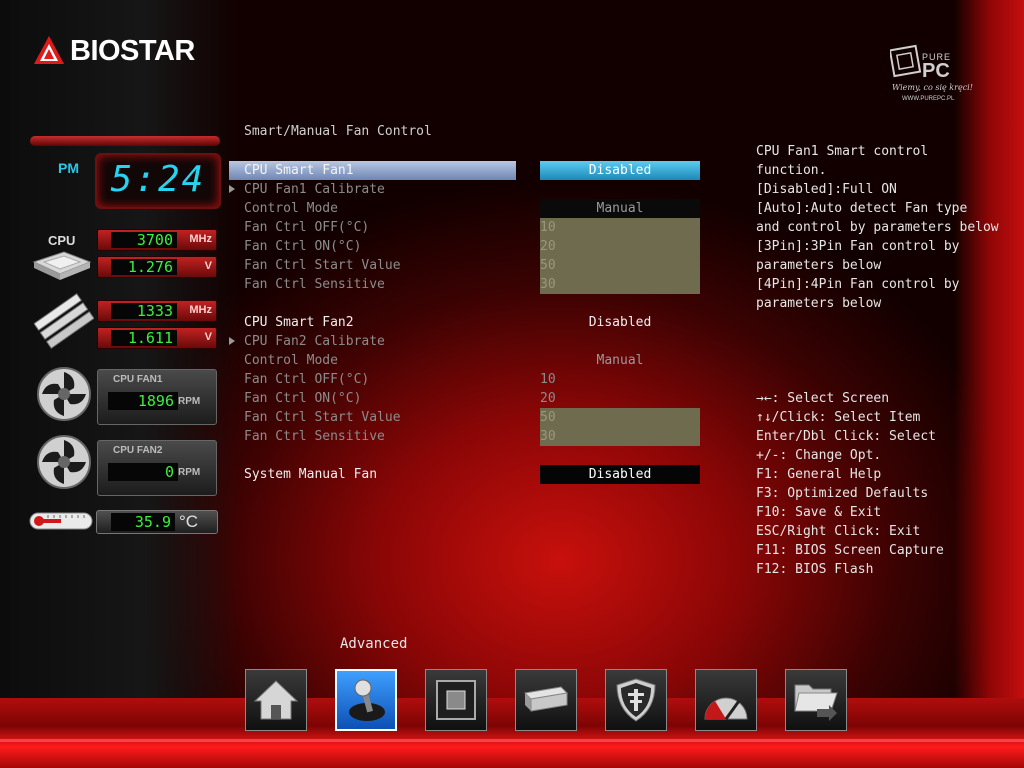 This screenshot has width=1024, height=768. I want to click on help-line: CPU Fan1 Smart control, so click(842, 151).